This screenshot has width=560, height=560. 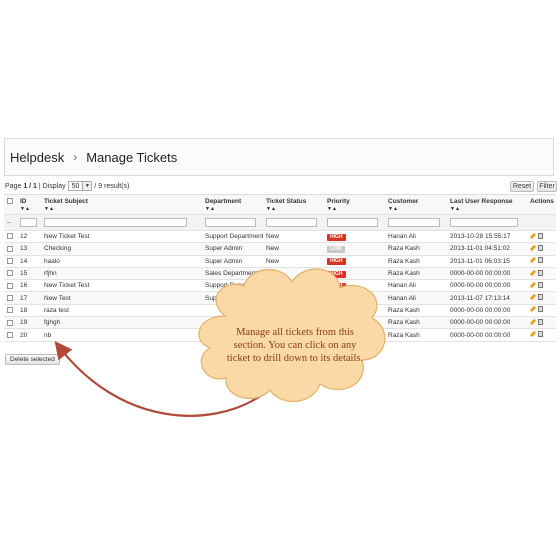 What do you see at coordinates (80, 186) in the screenshot?
I see `per-page-select: 50 ▼` at bounding box center [80, 186].